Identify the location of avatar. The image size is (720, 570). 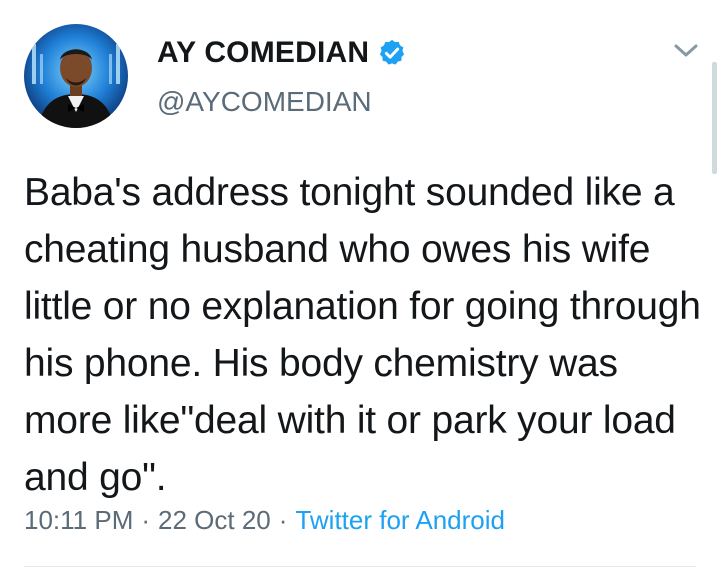
(76, 76).